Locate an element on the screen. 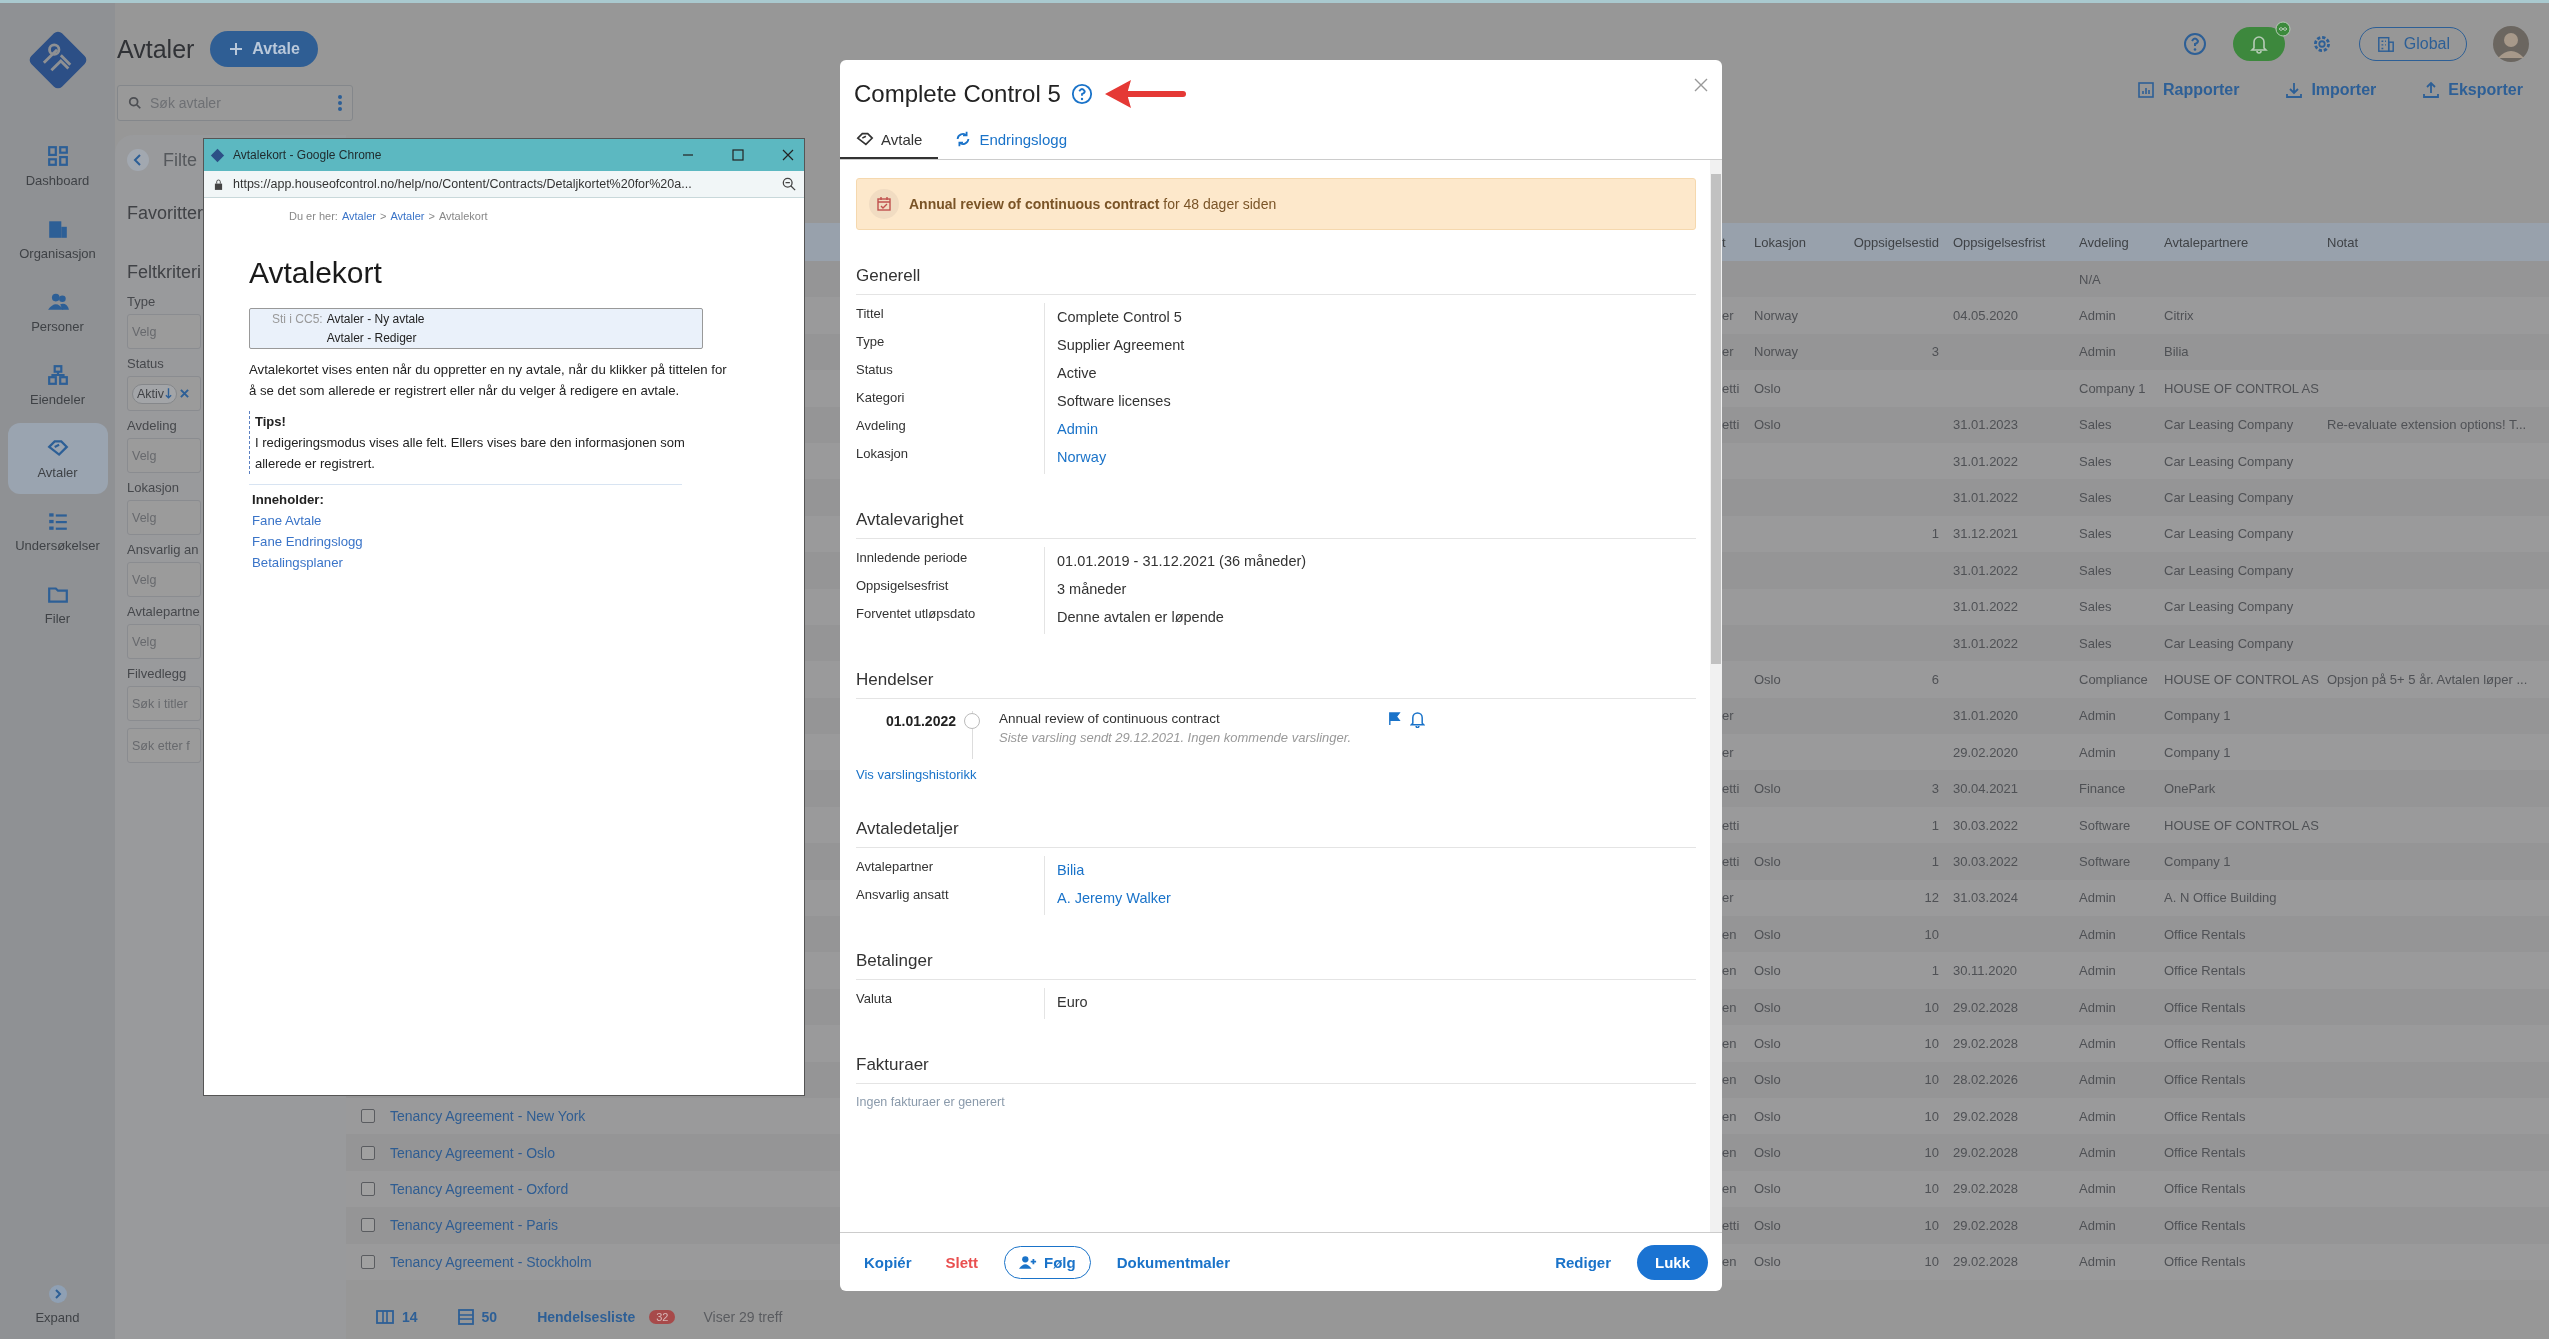 The height and width of the screenshot is (1339, 2549). footer-button: Dokumentmaler is located at coordinates (1173, 1262).